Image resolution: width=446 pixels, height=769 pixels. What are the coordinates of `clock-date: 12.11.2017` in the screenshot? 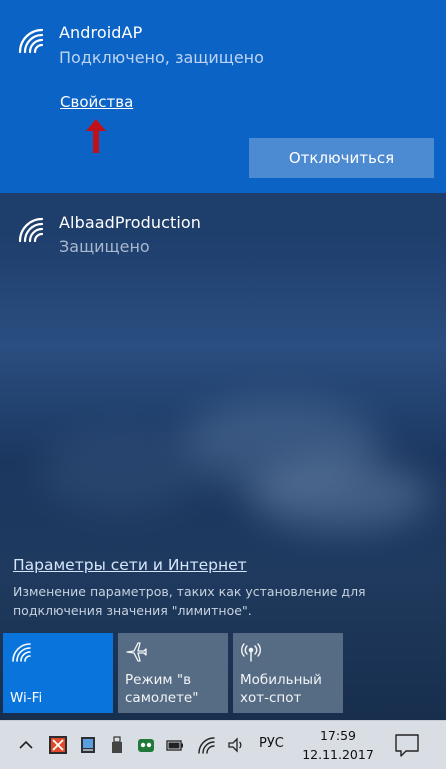 It's located at (338, 754).